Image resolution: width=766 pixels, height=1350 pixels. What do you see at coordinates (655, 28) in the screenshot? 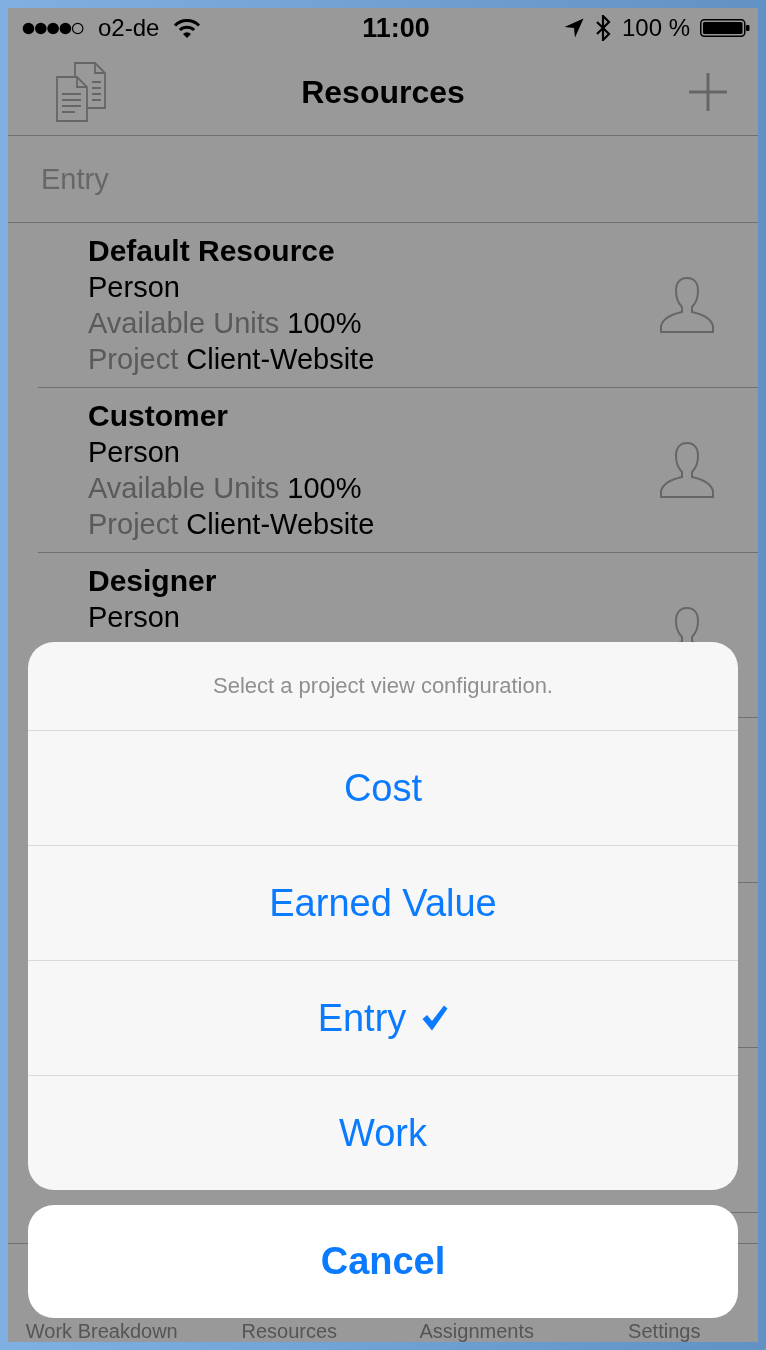
I see `battery-percent: 100 %` at bounding box center [655, 28].